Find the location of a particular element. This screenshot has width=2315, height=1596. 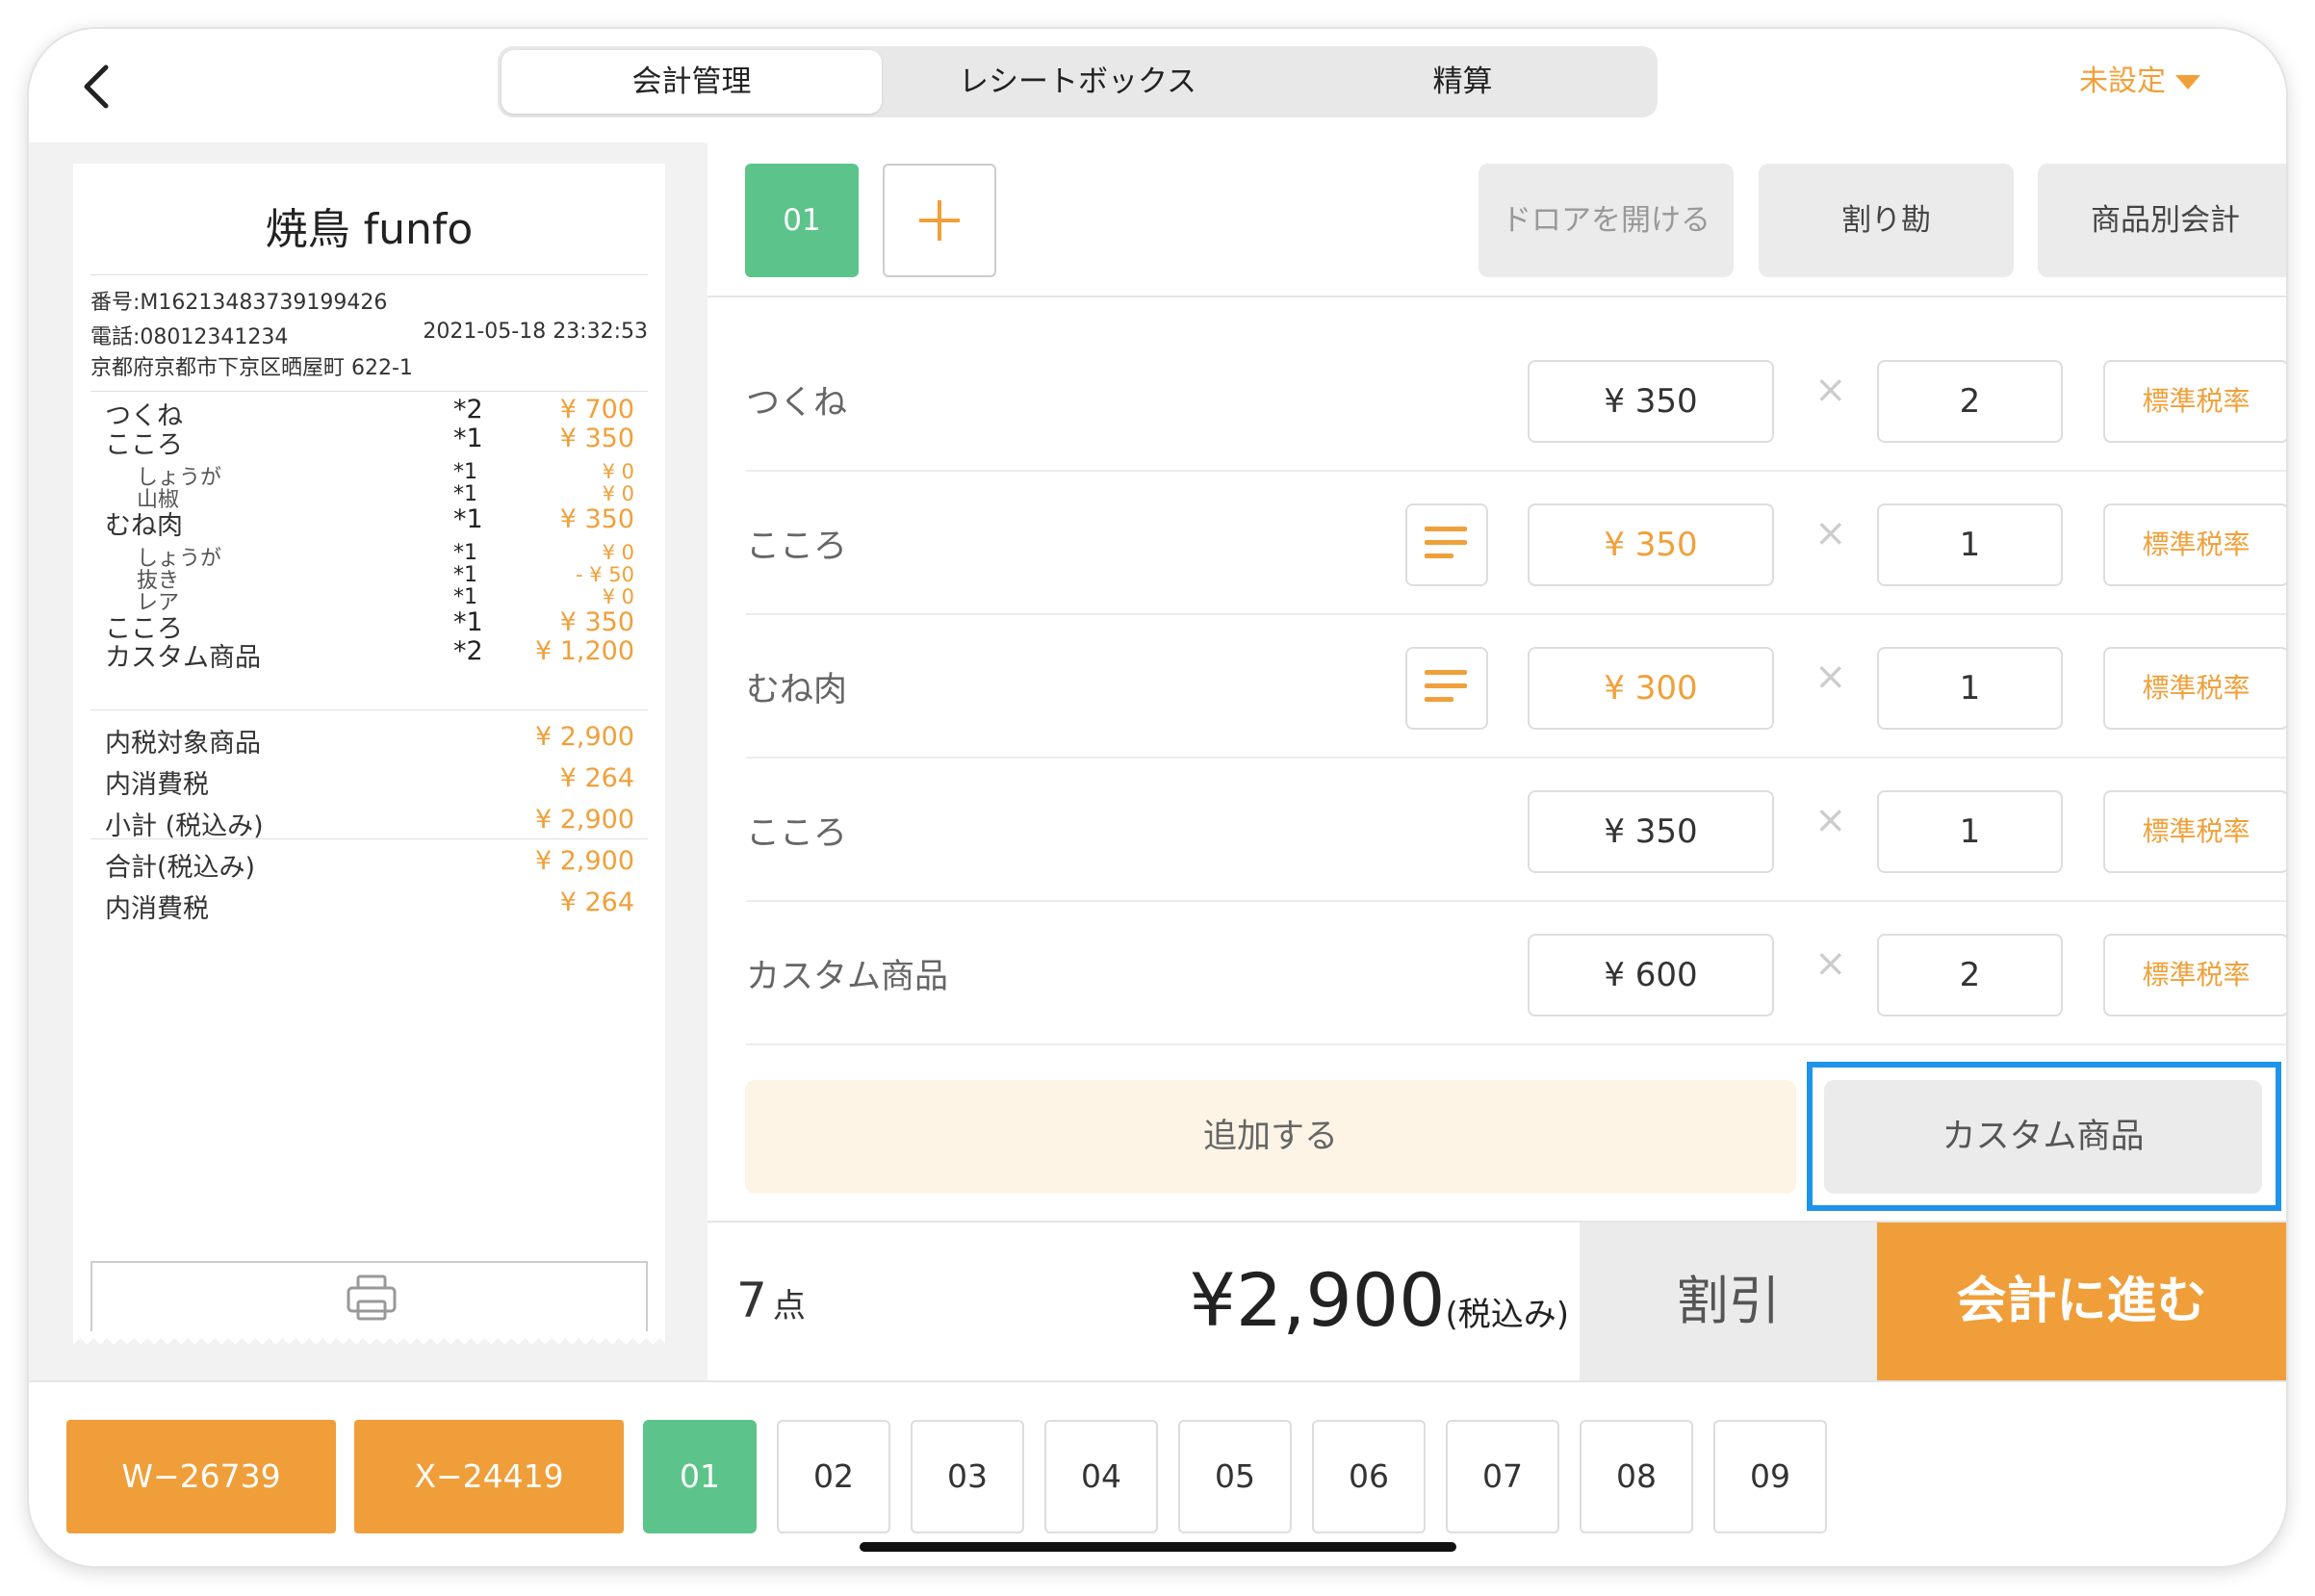

receipt-summary-row: 内消費税 ¥ 264 is located at coordinates (369, 906).